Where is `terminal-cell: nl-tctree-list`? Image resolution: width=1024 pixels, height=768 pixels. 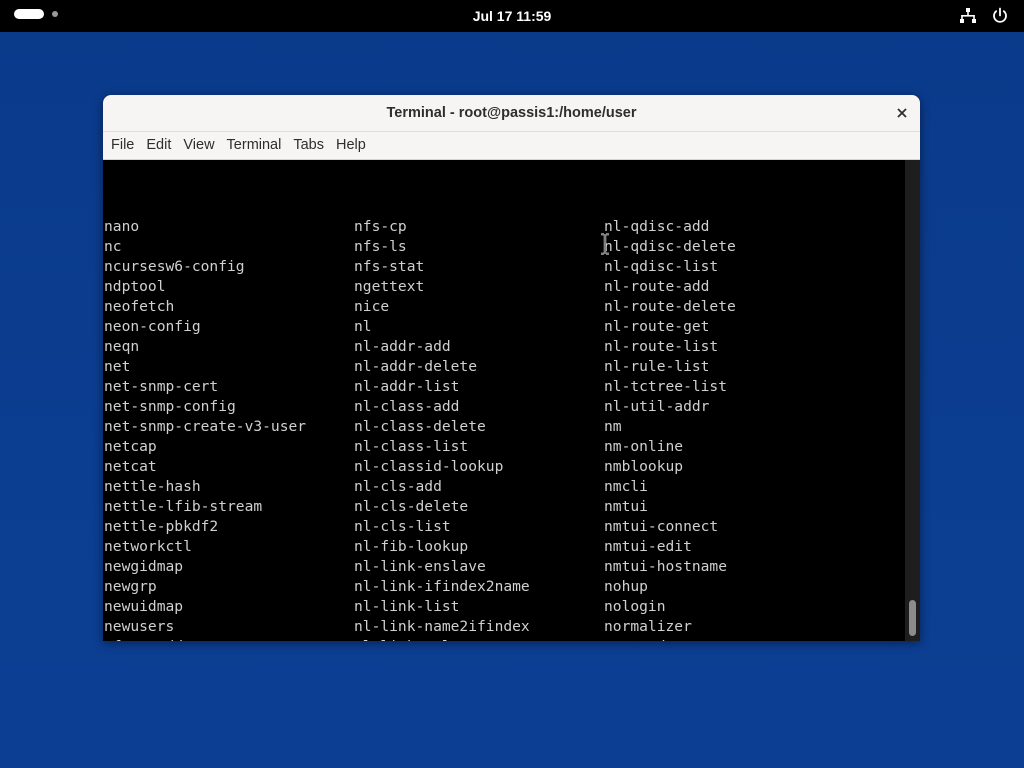 terminal-cell: nl-tctree-list is located at coordinates (666, 386).